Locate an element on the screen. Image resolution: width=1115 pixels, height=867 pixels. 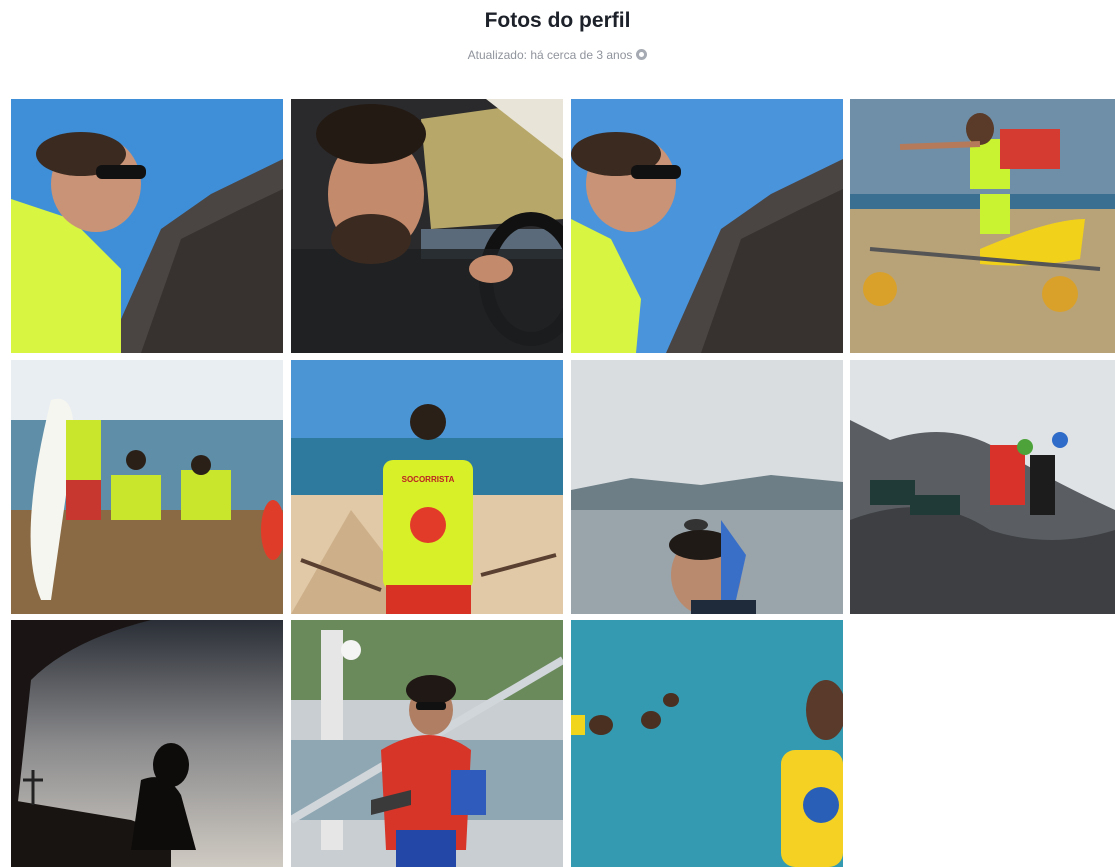
globe-icon is located at coordinates (642, 54).